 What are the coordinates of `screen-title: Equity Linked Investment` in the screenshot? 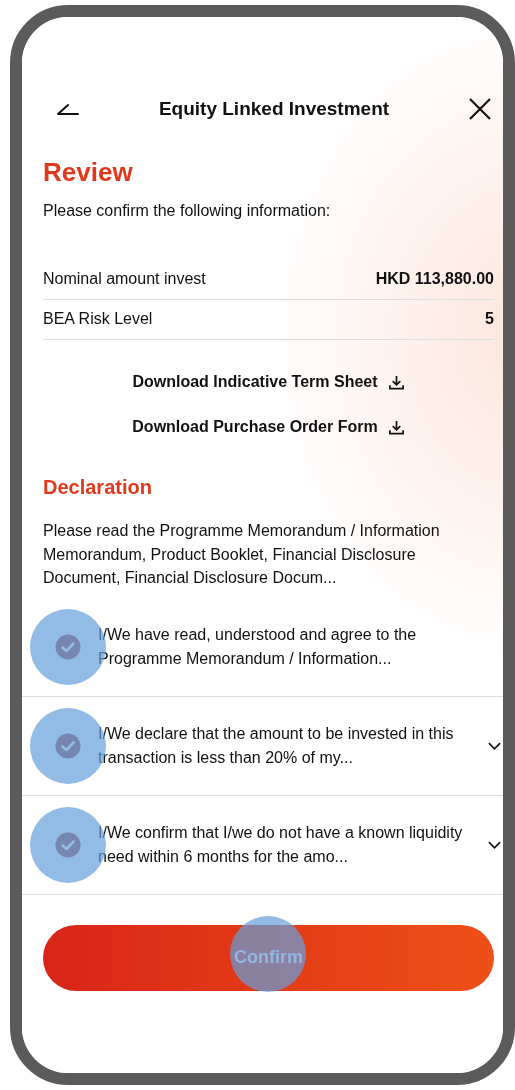 It's located at (274, 109).